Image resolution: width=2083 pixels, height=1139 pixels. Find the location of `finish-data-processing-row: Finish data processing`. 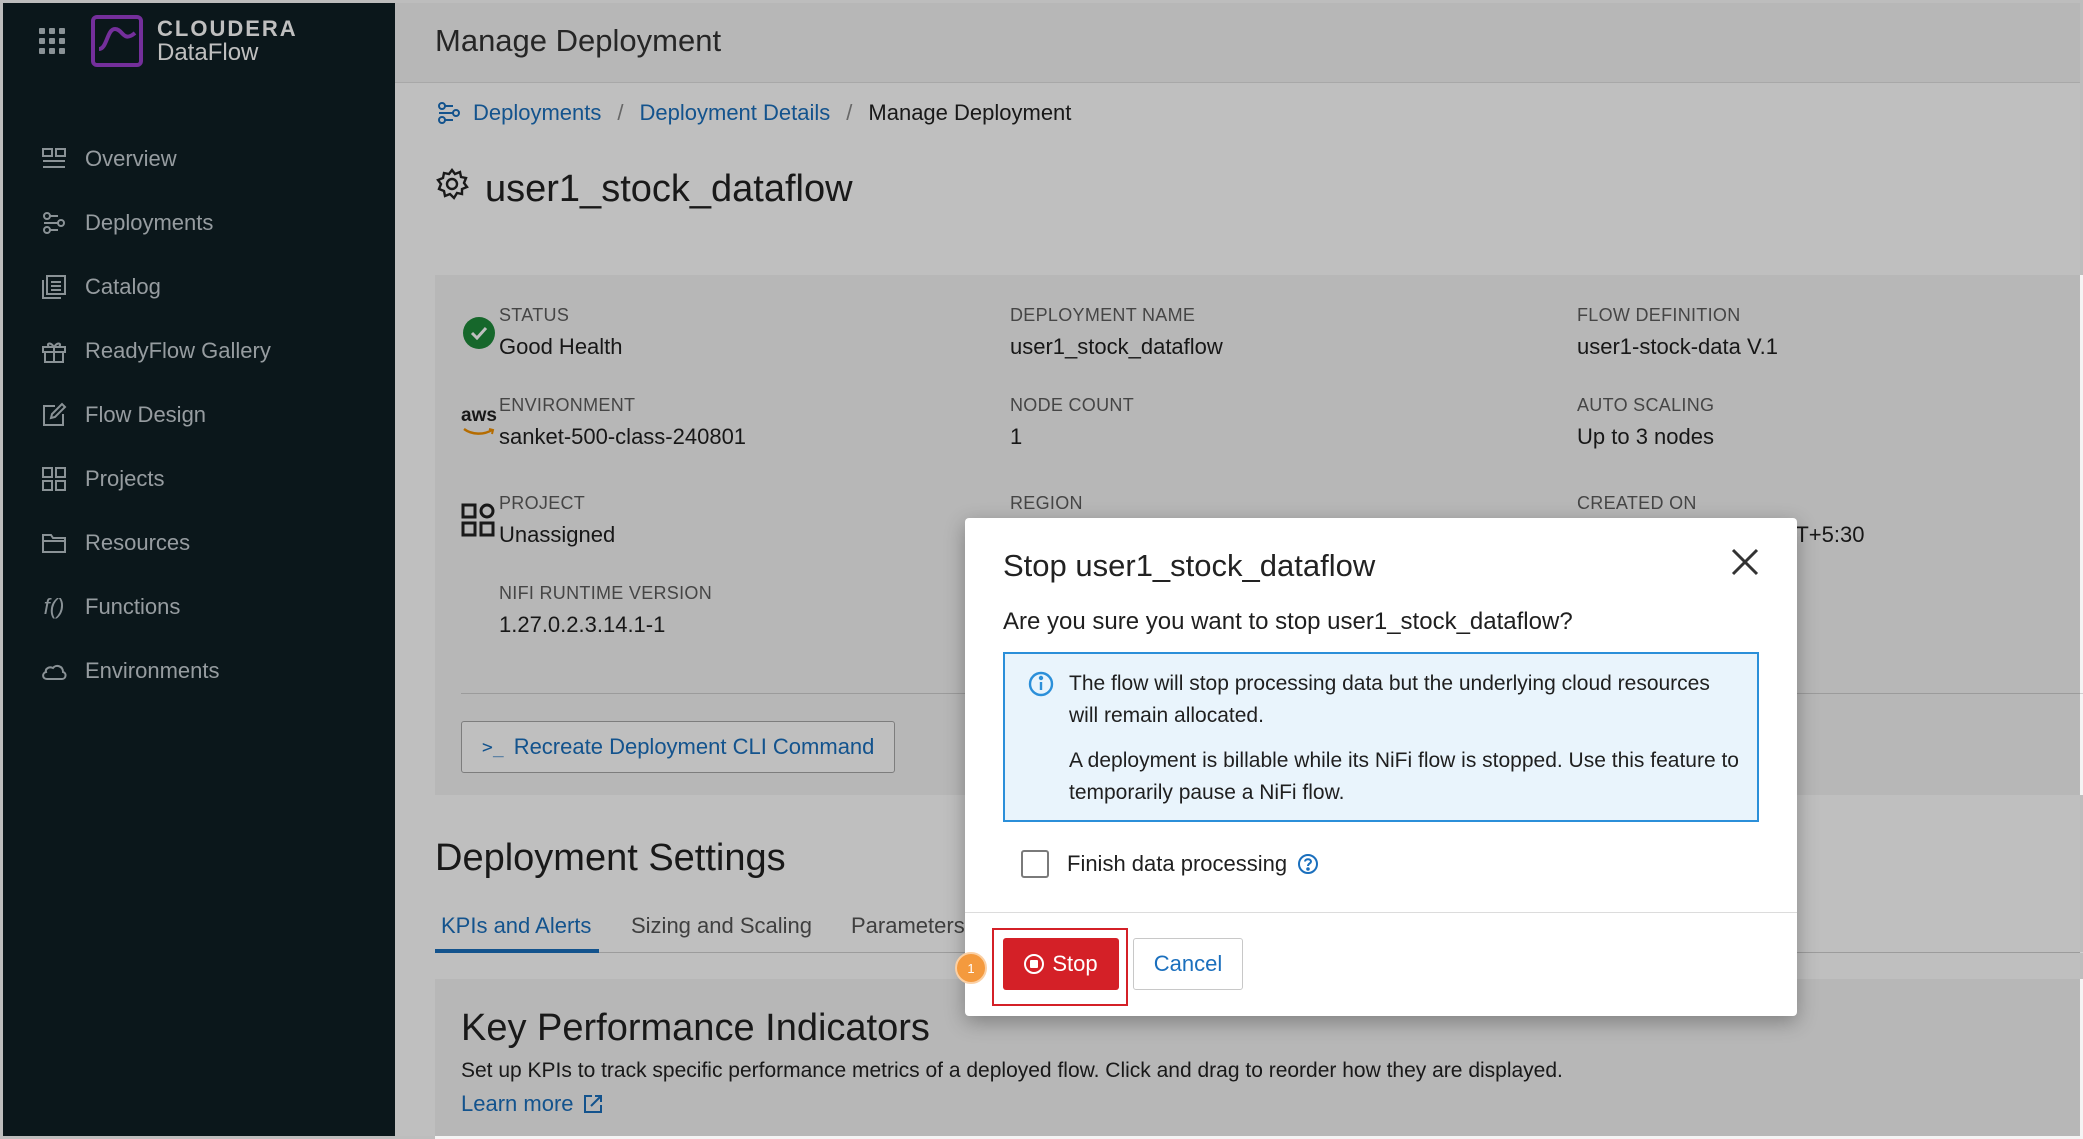

finish-data-processing-row: Finish data processing is located at coordinates (1170, 864).